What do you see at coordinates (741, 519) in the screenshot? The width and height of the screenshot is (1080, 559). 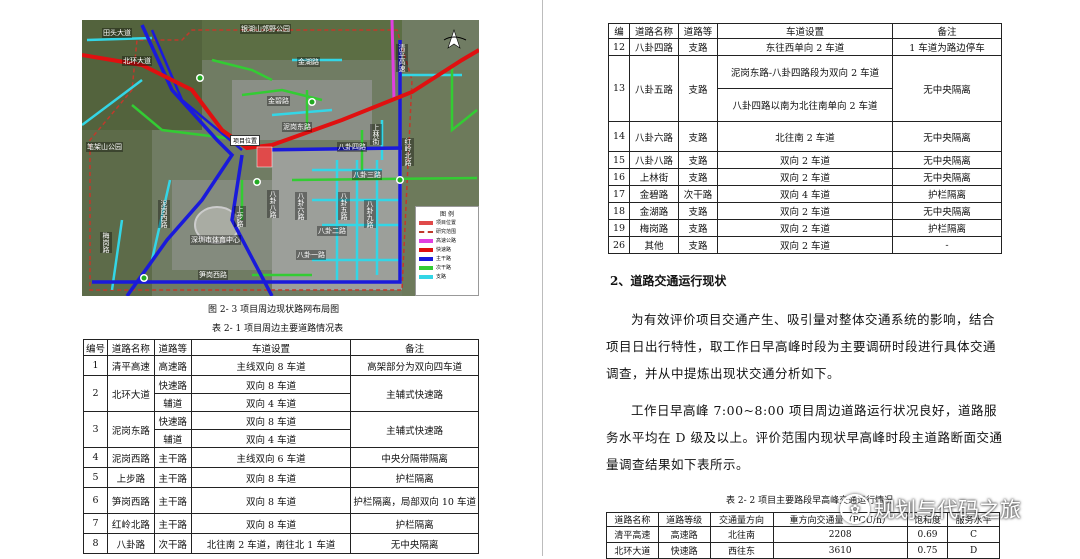 I see `col-header: 交通量方向` at bounding box center [741, 519].